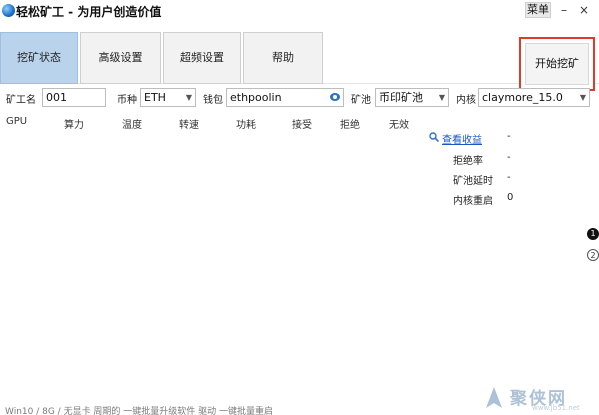  I want to click on close-button: ×, so click(584, 10).